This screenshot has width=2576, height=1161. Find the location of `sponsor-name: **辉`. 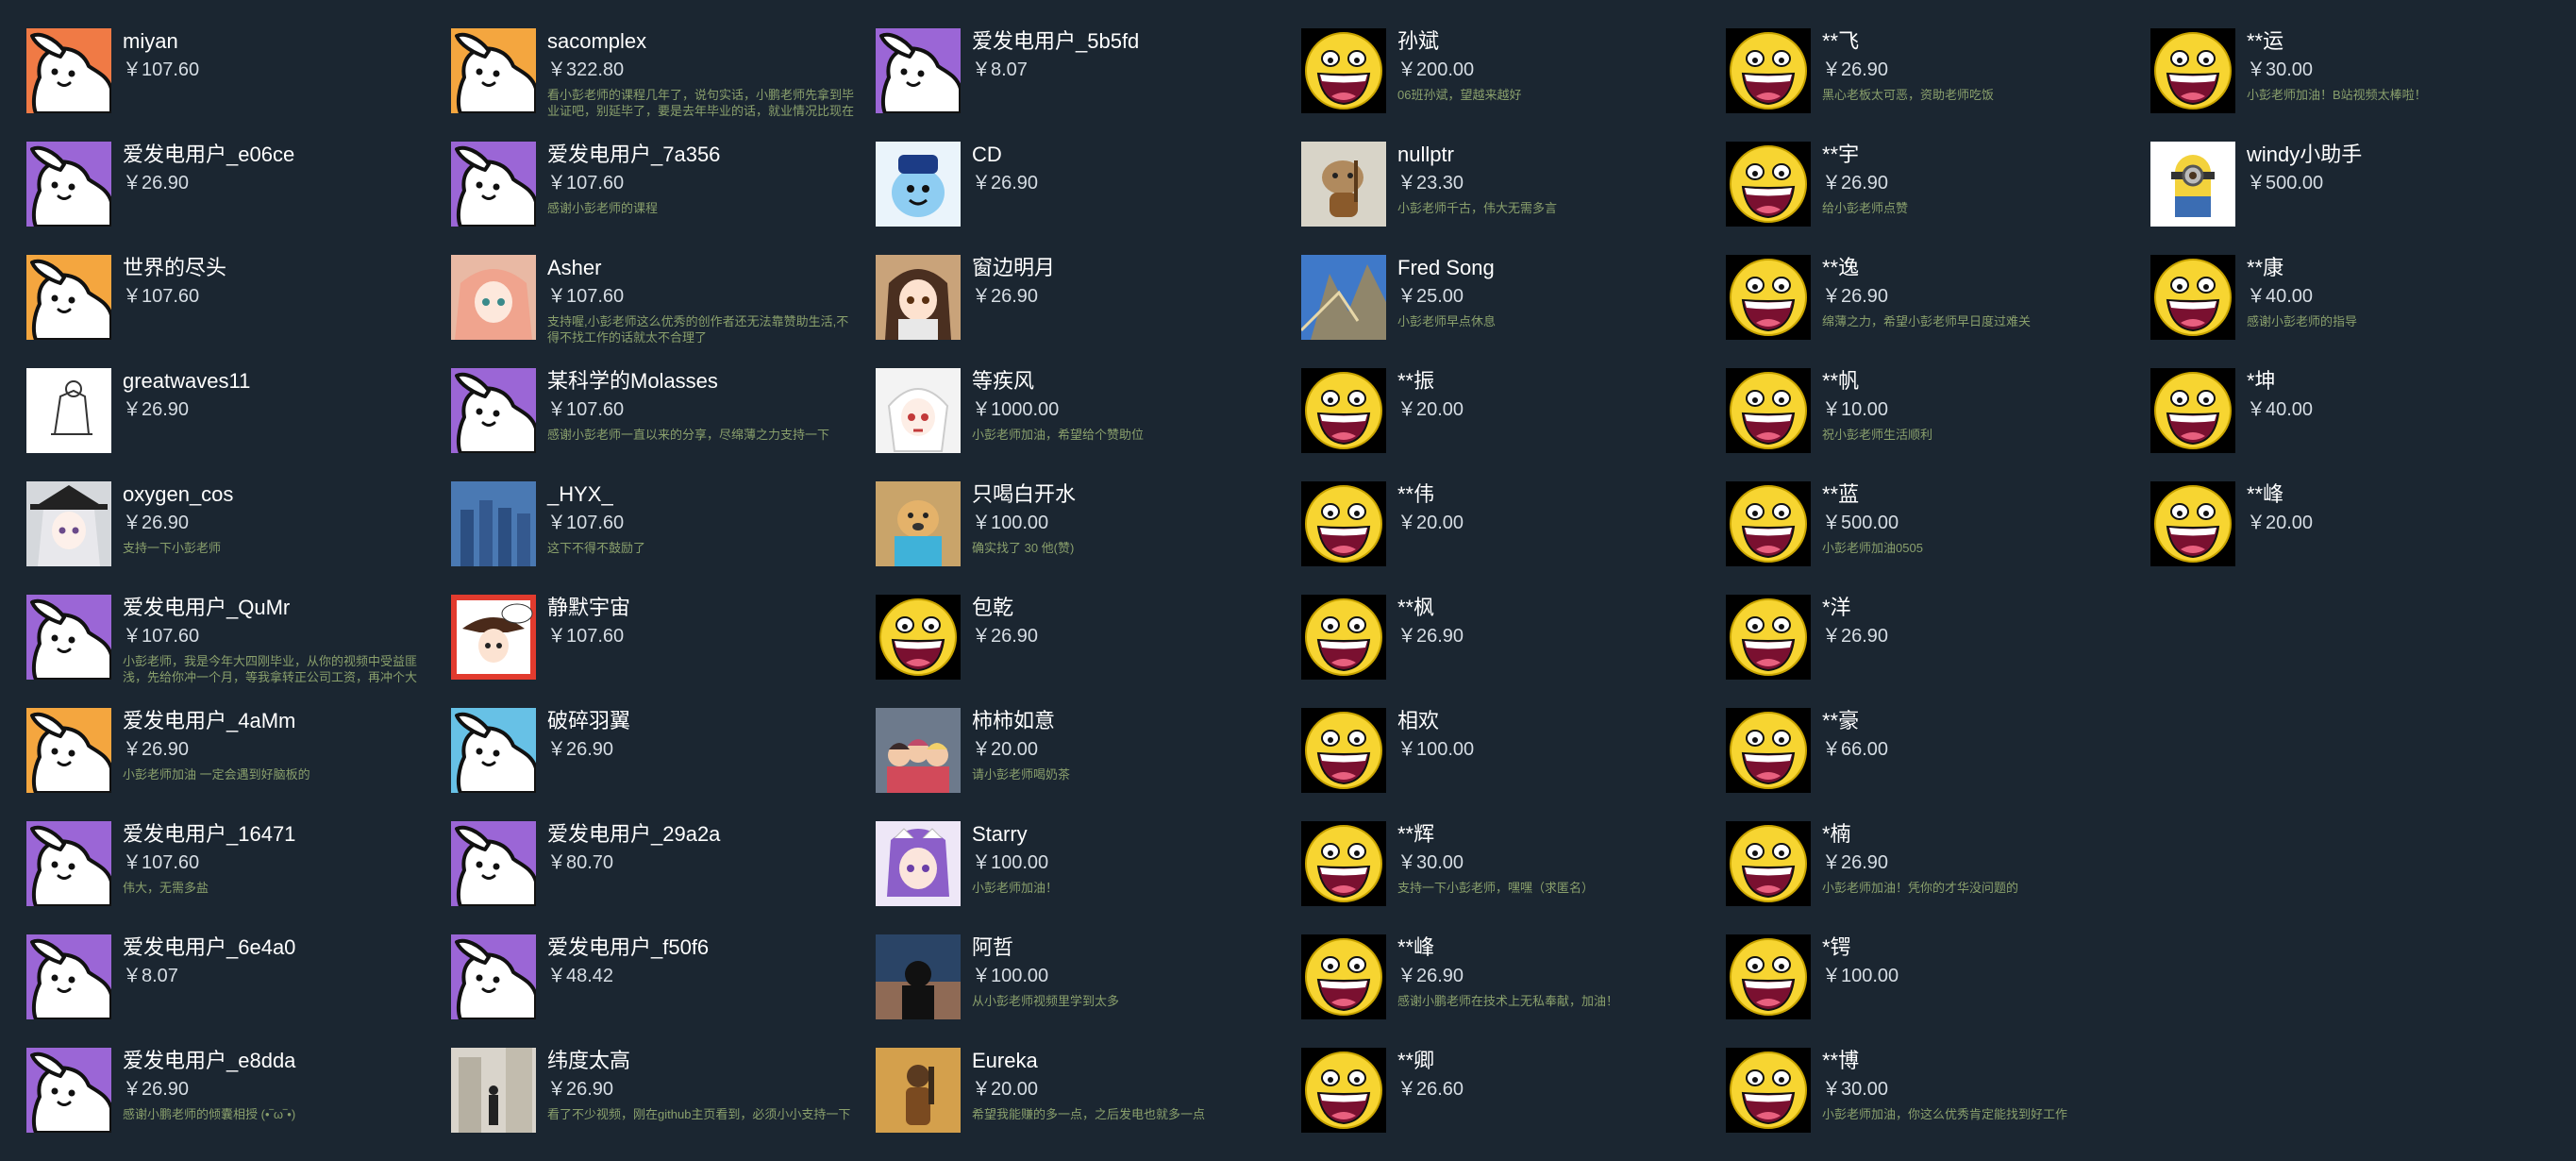

sponsor-name: **辉 is located at coordinates (1415, 834).